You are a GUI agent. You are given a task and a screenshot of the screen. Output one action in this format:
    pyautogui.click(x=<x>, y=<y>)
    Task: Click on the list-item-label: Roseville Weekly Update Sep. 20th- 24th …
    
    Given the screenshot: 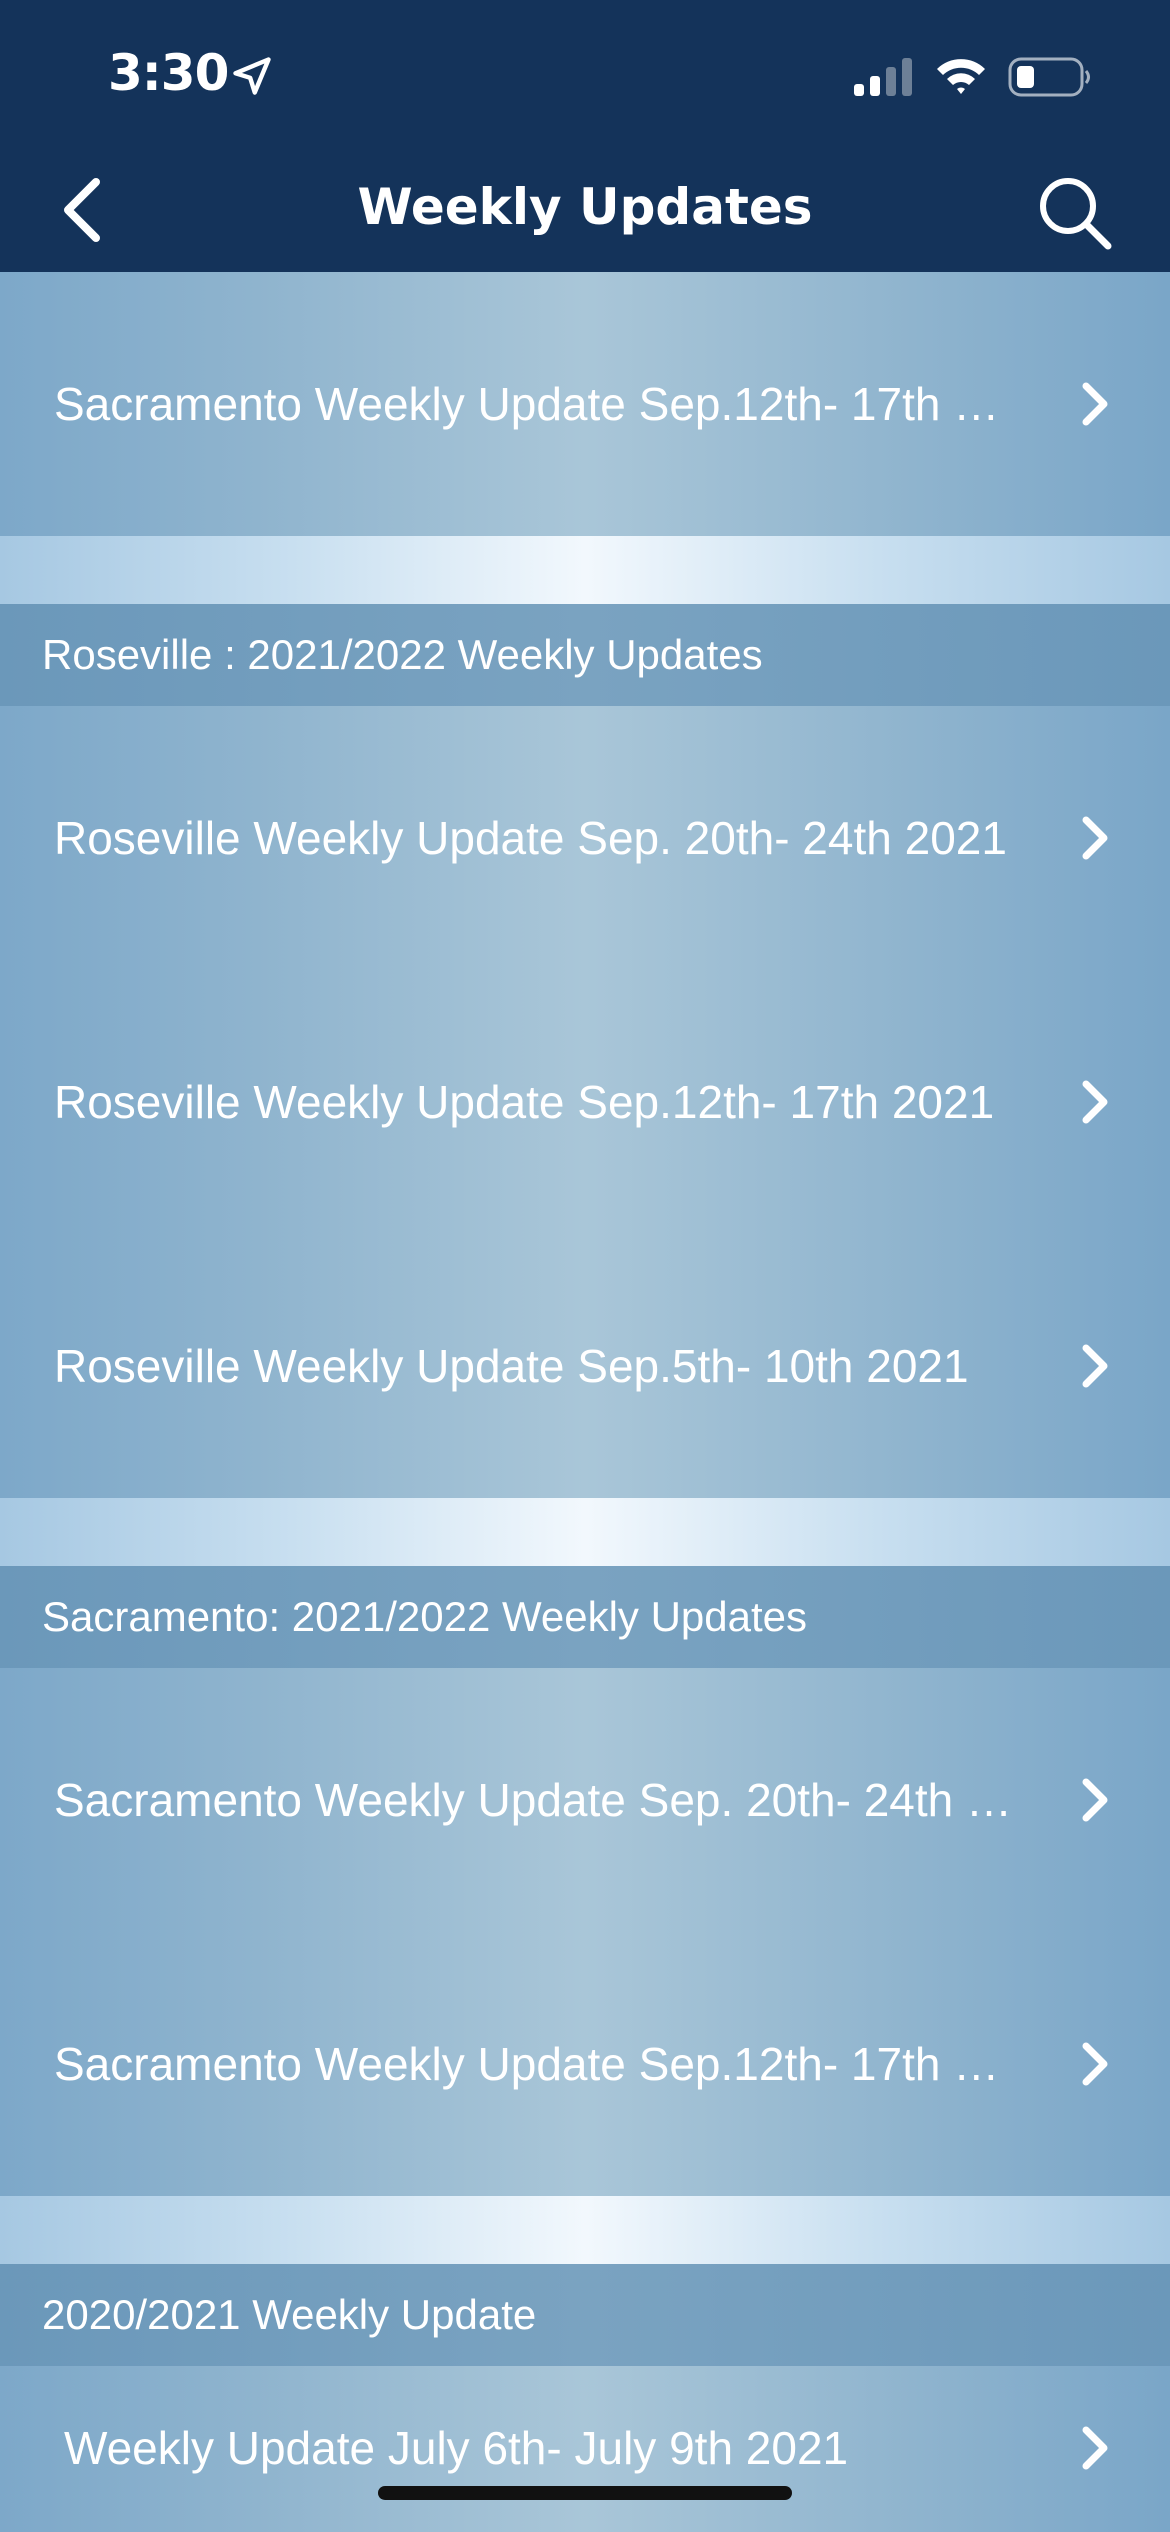 What is the action you would take?
    pyautogui.click(x=530, y=838)
    